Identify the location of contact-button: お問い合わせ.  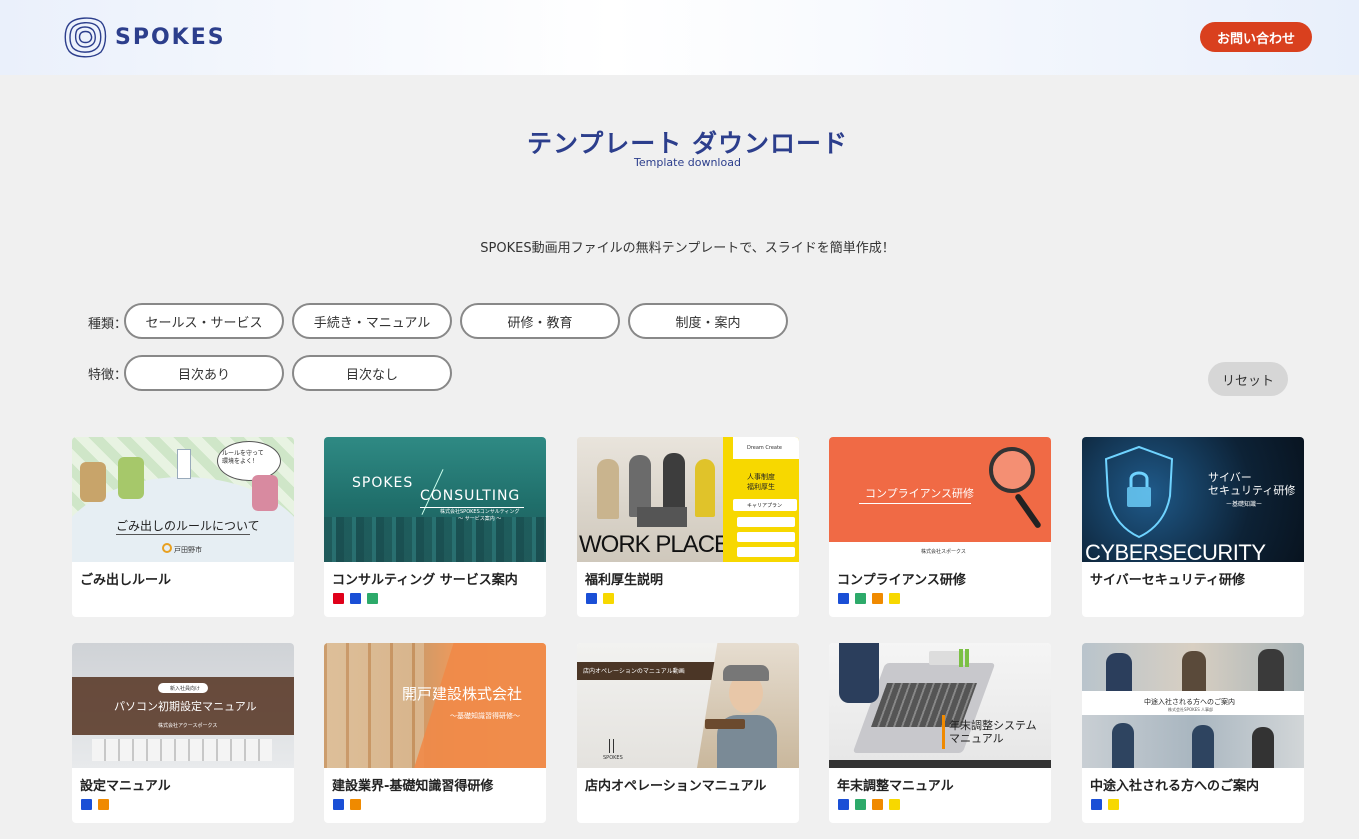
(1256, 37).